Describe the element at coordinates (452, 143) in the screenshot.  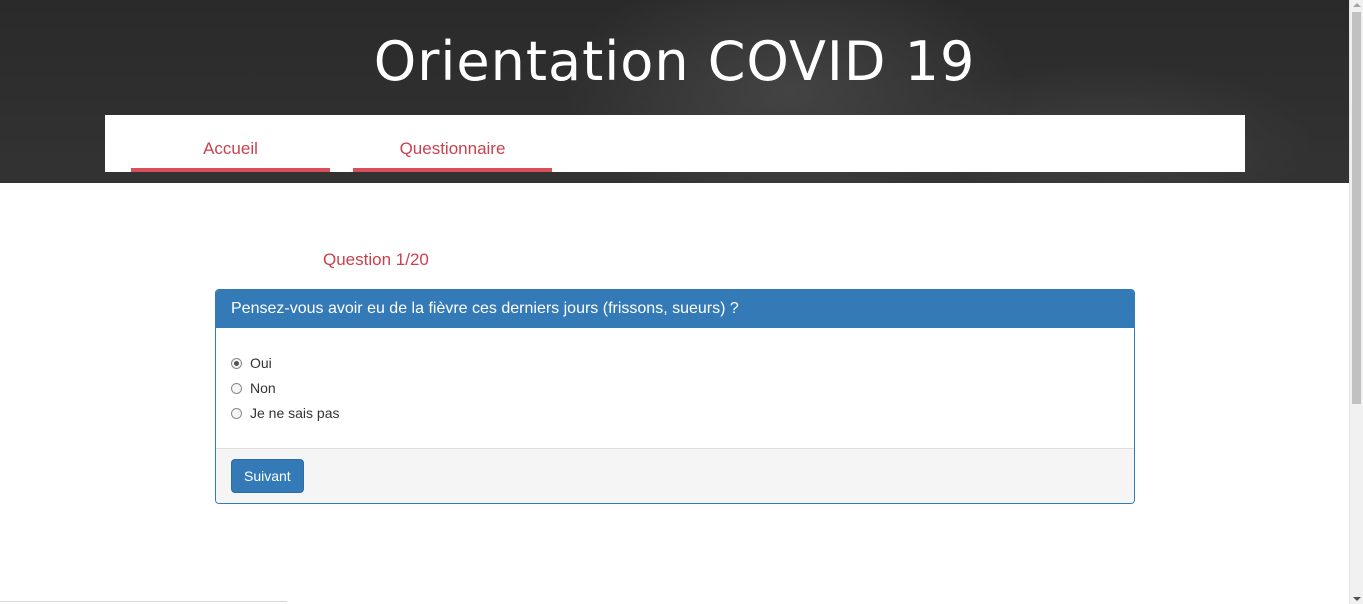
I see `nav-item-questionnaire: Questionnaire` at that location.